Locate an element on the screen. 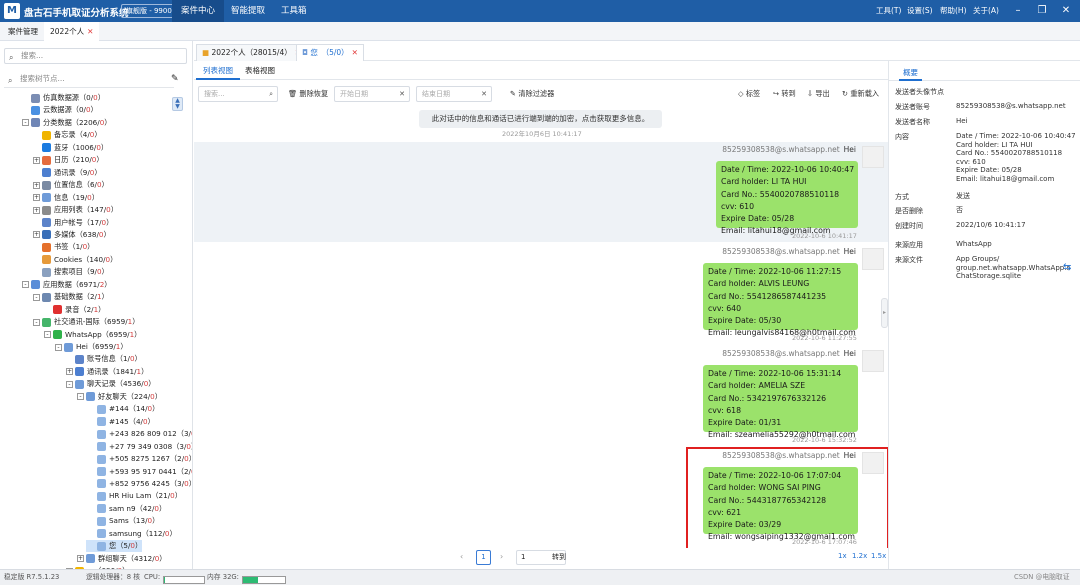  minimize-icon: – is located at coordinates (1018, 11).